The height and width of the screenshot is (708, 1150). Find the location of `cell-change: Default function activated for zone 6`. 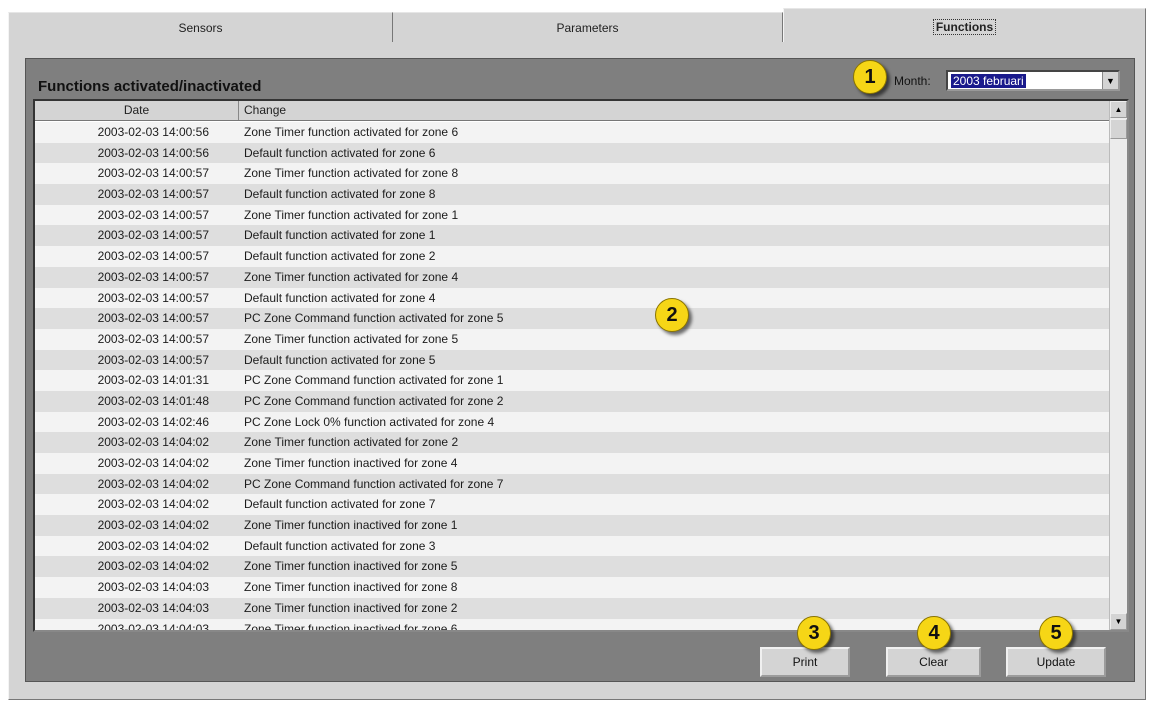

cell-change: Default function activated for zone 6 is located at coordinates (340, 152).